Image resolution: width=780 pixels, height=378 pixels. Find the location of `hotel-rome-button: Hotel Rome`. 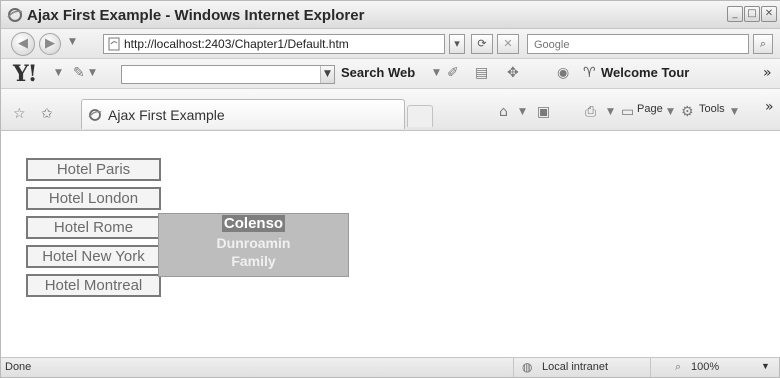

hotel-rome-button: Hotel Rome is located at coordinates (93, 227).